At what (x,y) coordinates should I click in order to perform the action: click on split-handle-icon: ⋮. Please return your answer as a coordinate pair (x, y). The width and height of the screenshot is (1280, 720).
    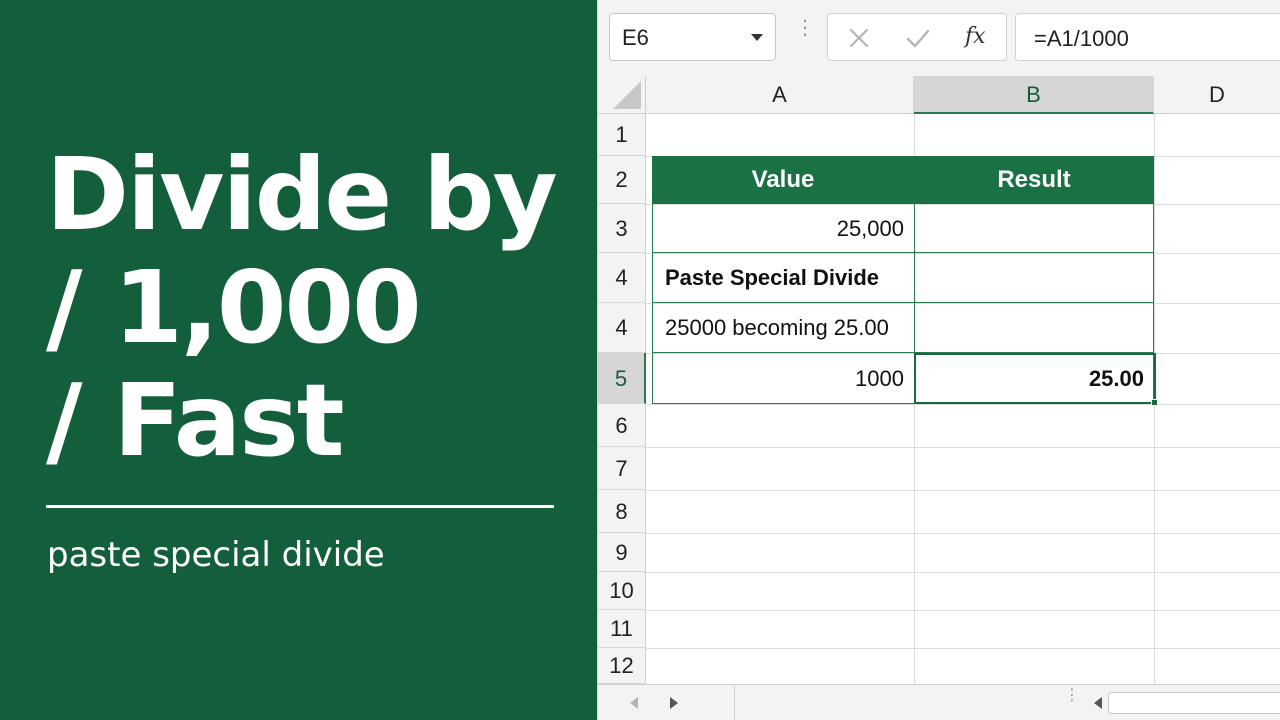
    Looking at the image, I should click on (1072, 696).